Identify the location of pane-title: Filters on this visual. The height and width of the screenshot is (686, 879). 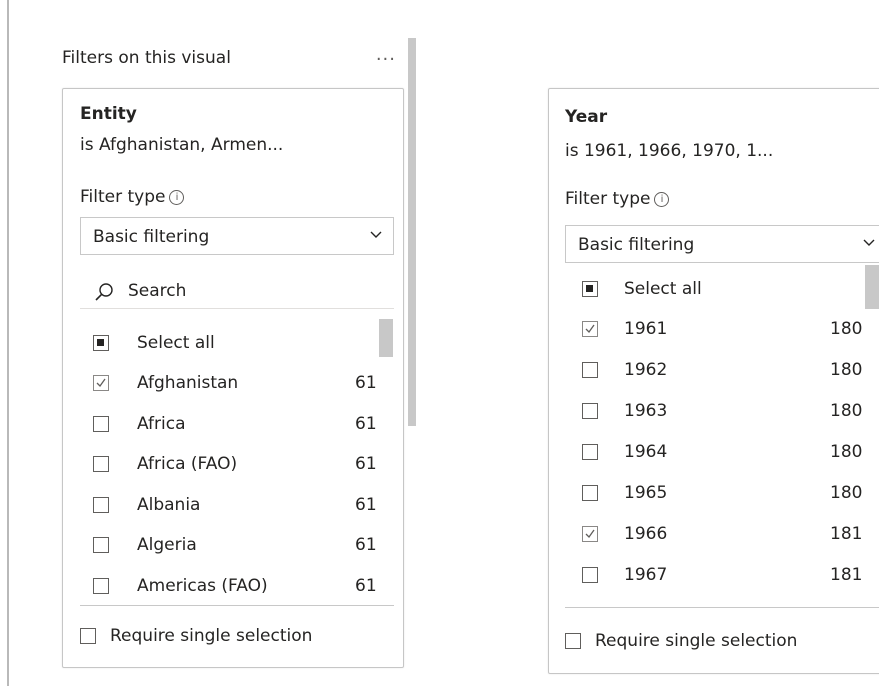
(146, 58).